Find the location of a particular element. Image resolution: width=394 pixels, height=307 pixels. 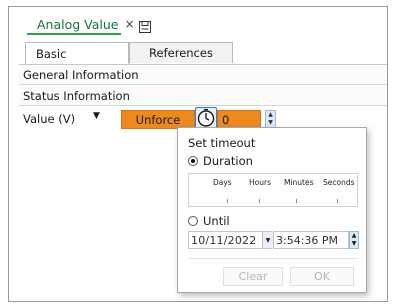

duration-minutes-header: Minutes is located at coordinates (299, 182).